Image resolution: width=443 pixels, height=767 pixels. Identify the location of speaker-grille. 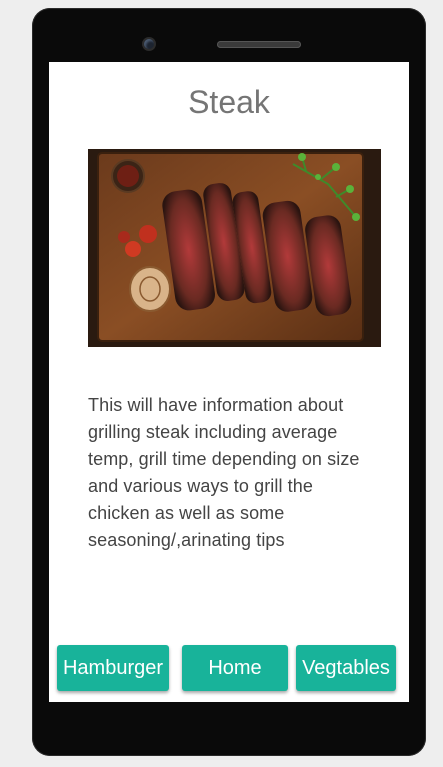
(259, 44).